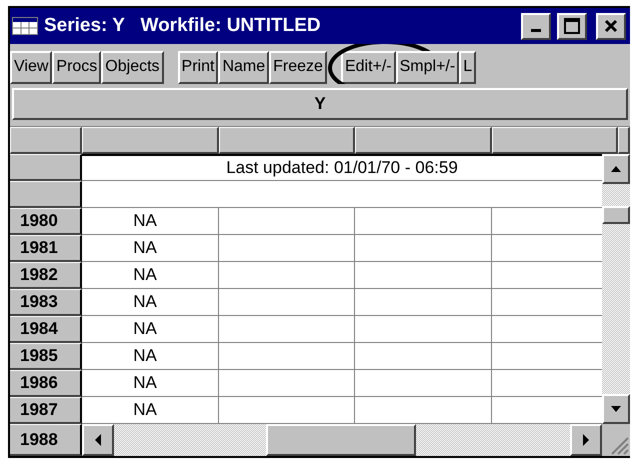 The height and width of the screenshot is (472, 639). I want to click on minimize-icon, so click(536, 30).